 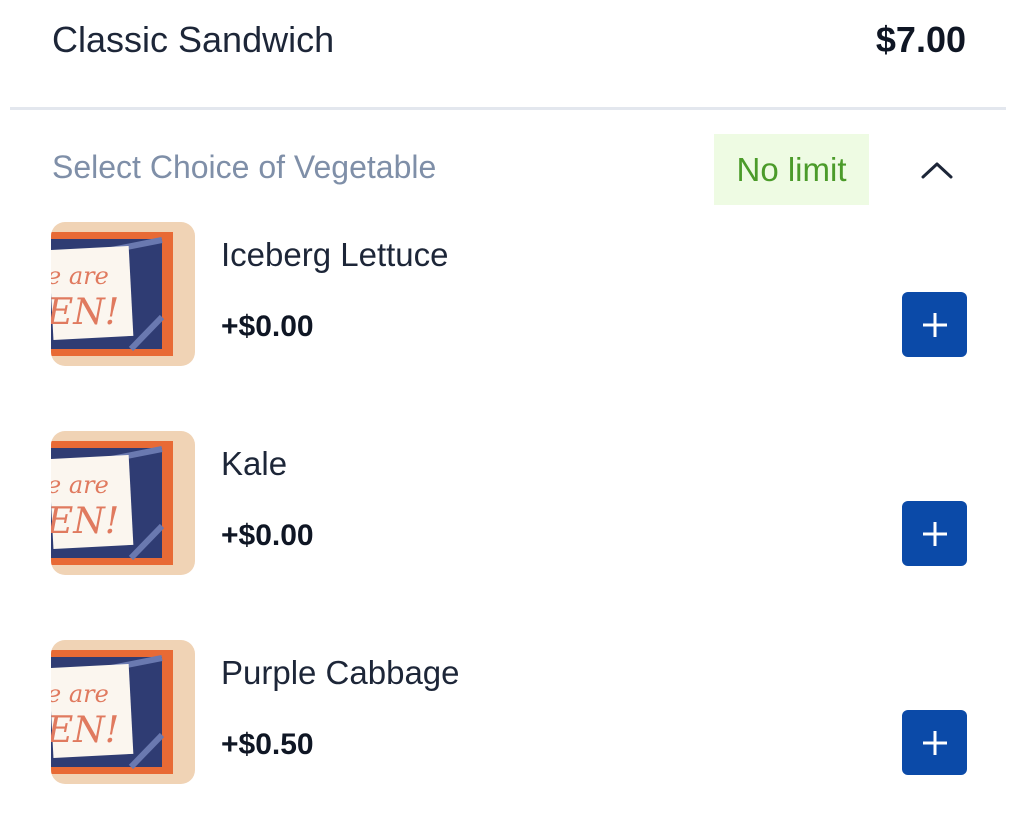 I want to click on chevron-up-icon, so click(x=937, y=170).